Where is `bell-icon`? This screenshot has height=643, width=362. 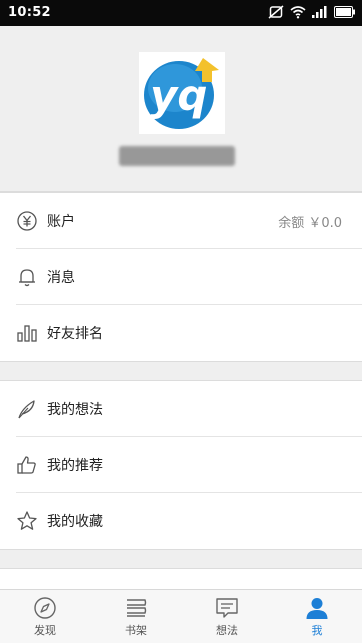
bell-icon is located at coordinates (27, 277).